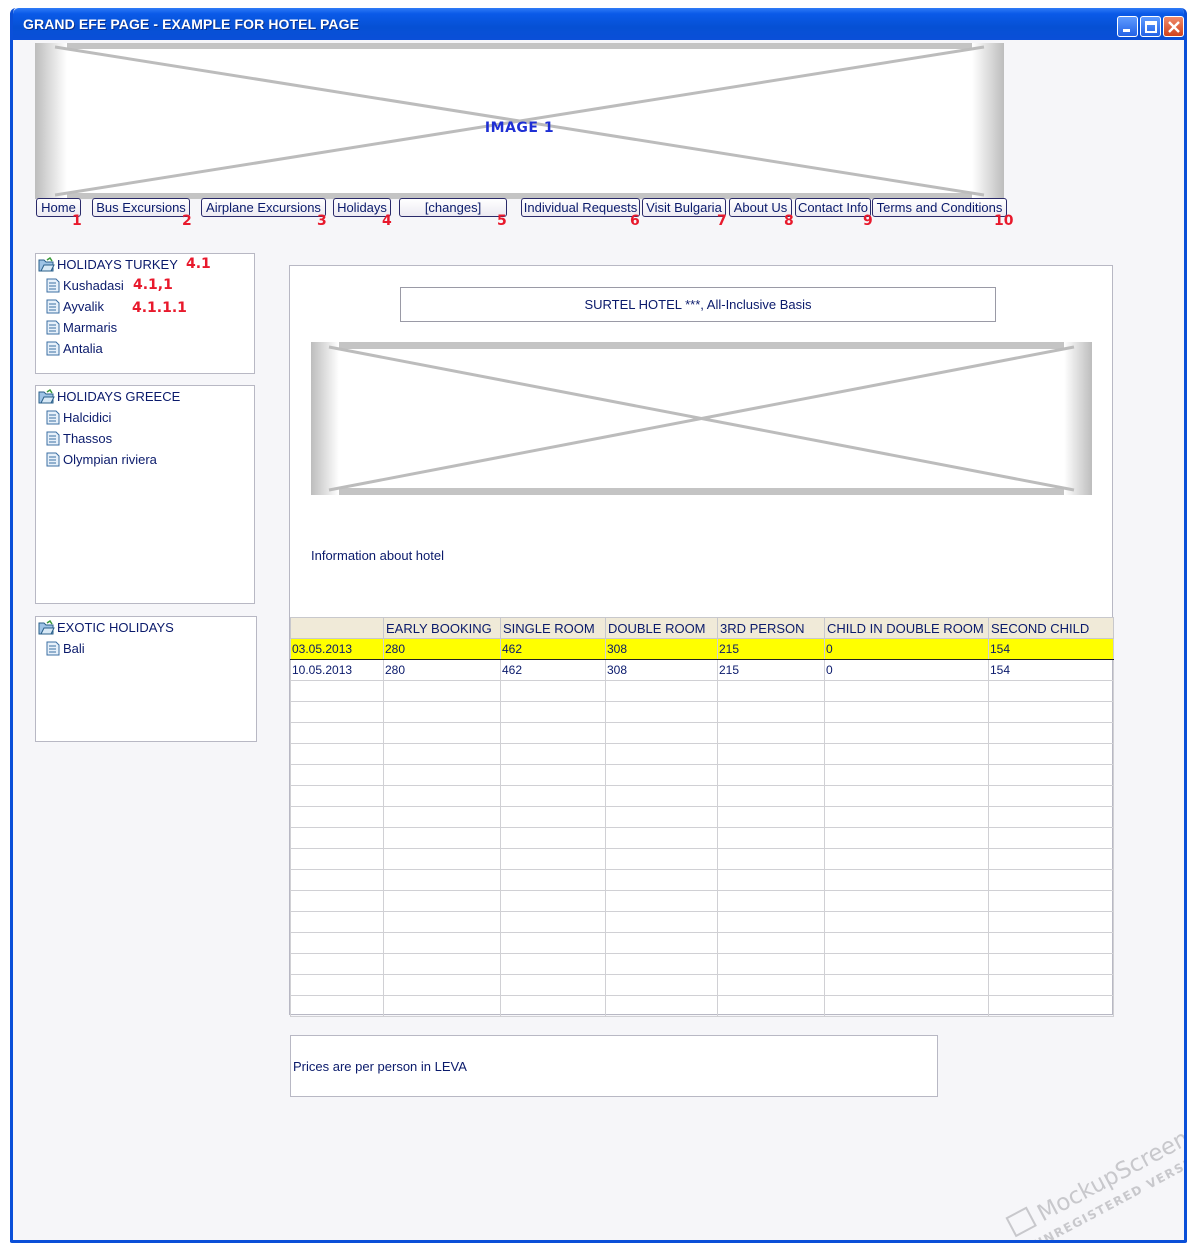 The height and width of the screenshot is (1252, 1197). What do you see at coordinates (684, 207) in the screenshot?
I see `nav-visit-bulgaria-button: Visit Bulgaria` at bounding box center [684, 207].